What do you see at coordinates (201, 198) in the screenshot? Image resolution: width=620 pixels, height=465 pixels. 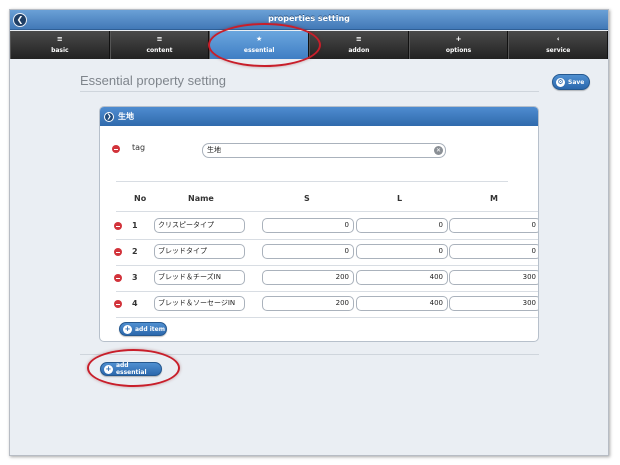 I see `column-header-name: Name` at bounding box center [201, 198].